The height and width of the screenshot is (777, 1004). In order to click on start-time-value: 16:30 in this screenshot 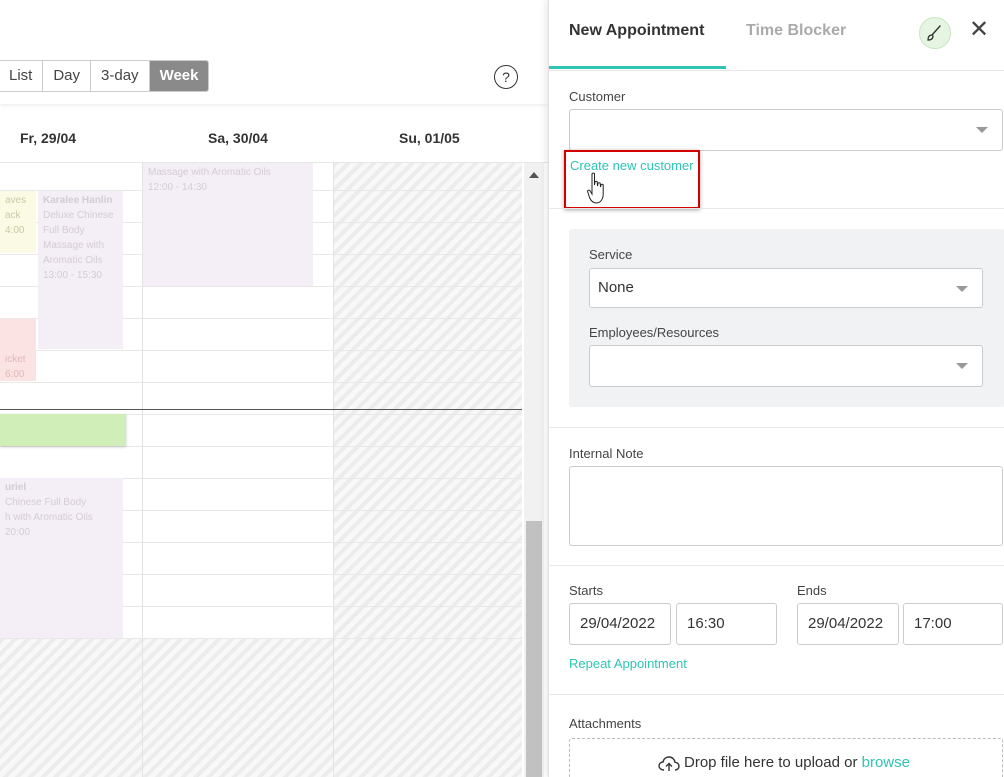, I will do `click(706, 623)`.